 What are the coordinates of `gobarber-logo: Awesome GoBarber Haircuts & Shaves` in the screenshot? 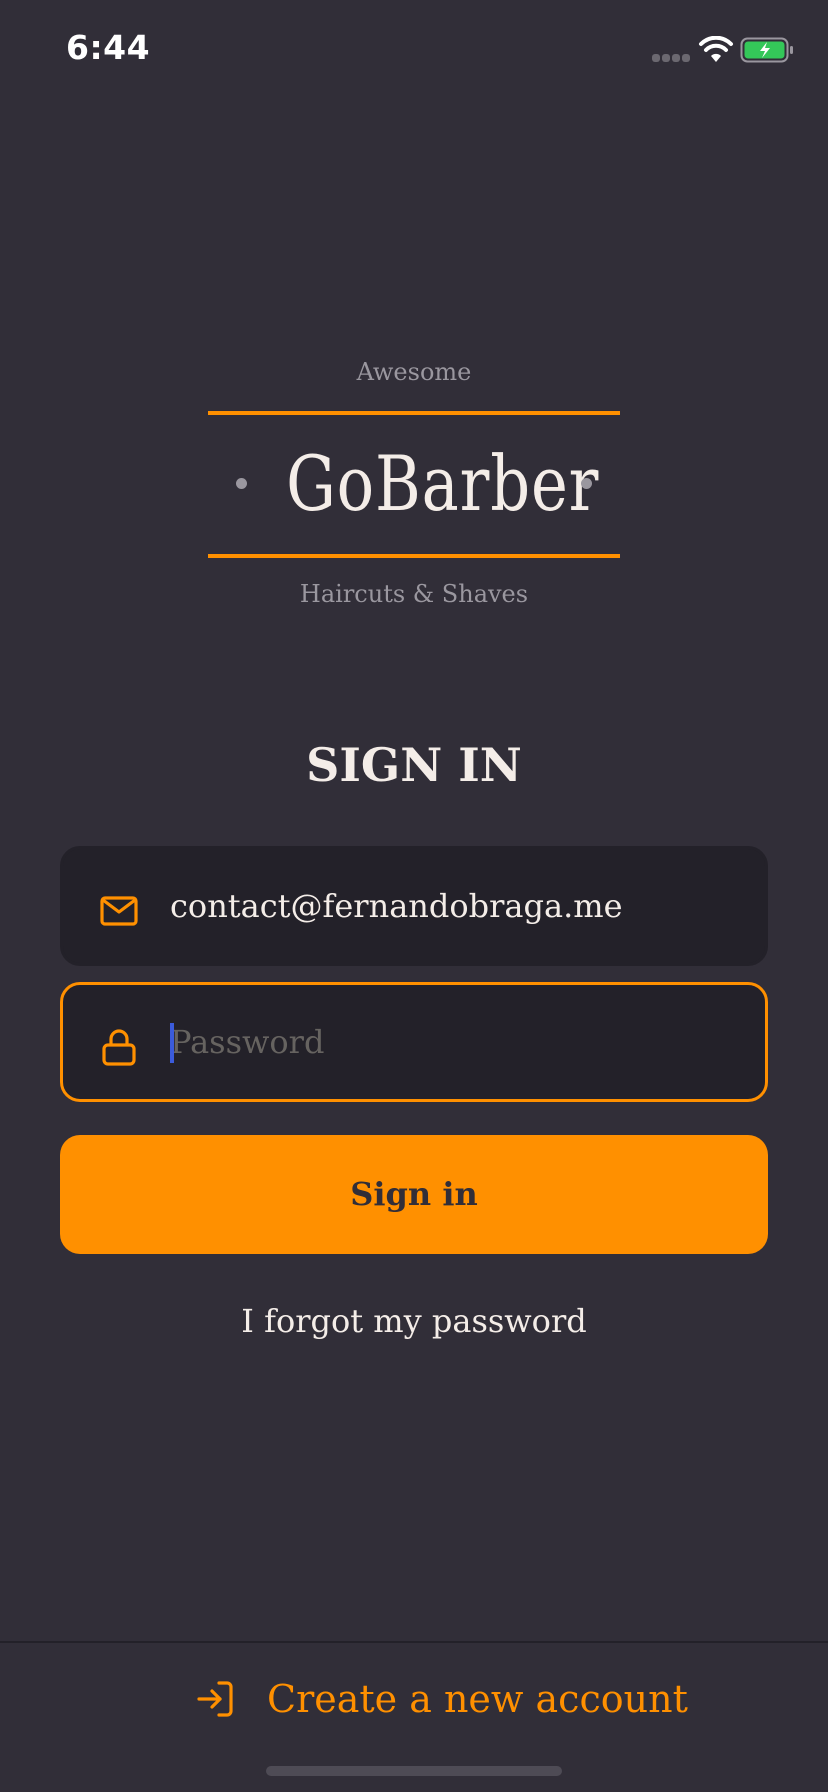 It's located at (414, 485).